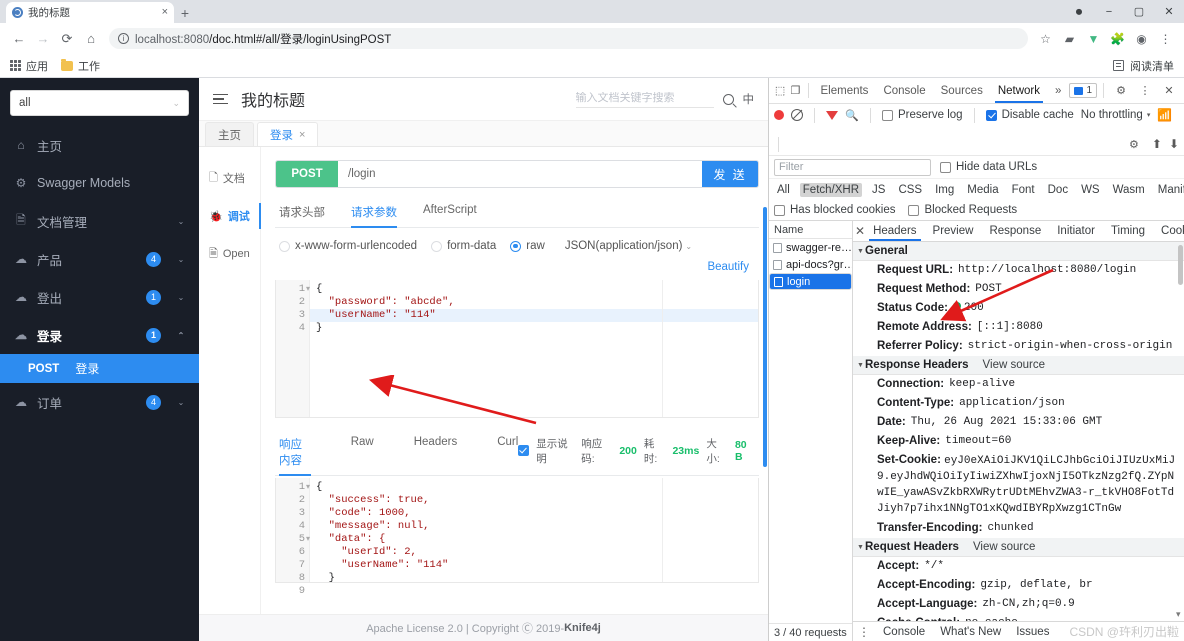 This screenshot has width=1184, height=641. What do you see at coordinates (834, 210) in the screenshot?
I see `has-blocked-cookies-toggle: Has blocked cookies` at bounding box center [834, 210].